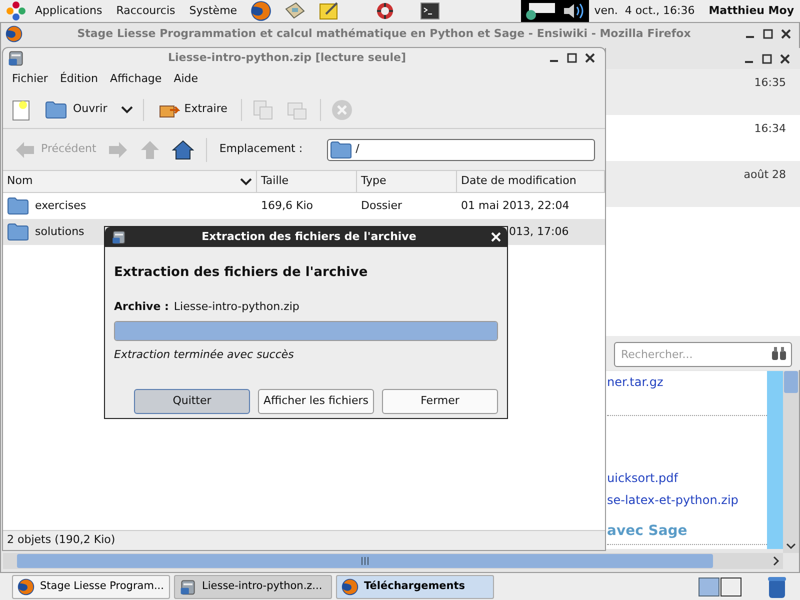 The image size is (800, 600). Describe the element at coordinates (791, 462) in the screenshot. I see `vertical-scrollbar` at that location.